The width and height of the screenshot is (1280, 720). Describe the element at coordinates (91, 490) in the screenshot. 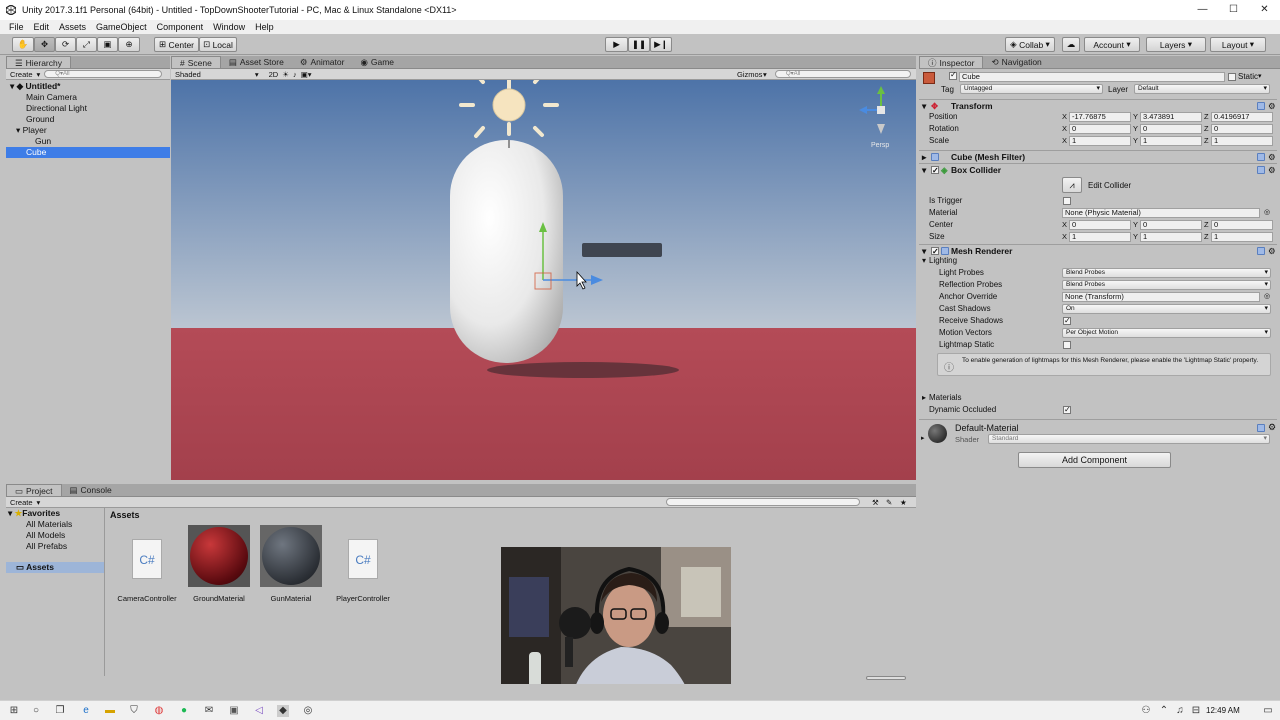

I see `tab-console: ▤ Console` at that location.